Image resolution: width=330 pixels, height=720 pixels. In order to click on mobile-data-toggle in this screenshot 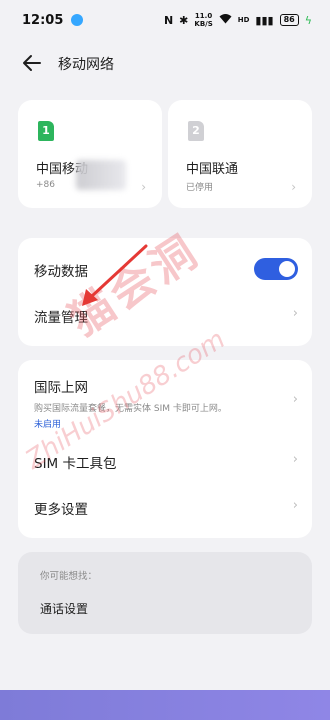, I will do `click(276, 269)`.